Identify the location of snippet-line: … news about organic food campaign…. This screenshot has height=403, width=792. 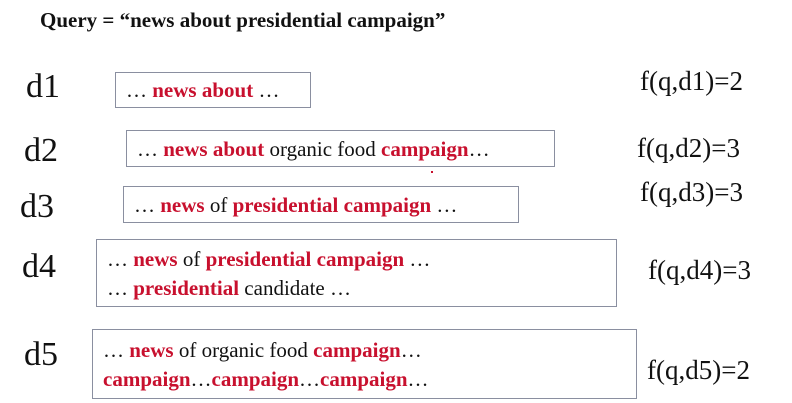
(340, 149).